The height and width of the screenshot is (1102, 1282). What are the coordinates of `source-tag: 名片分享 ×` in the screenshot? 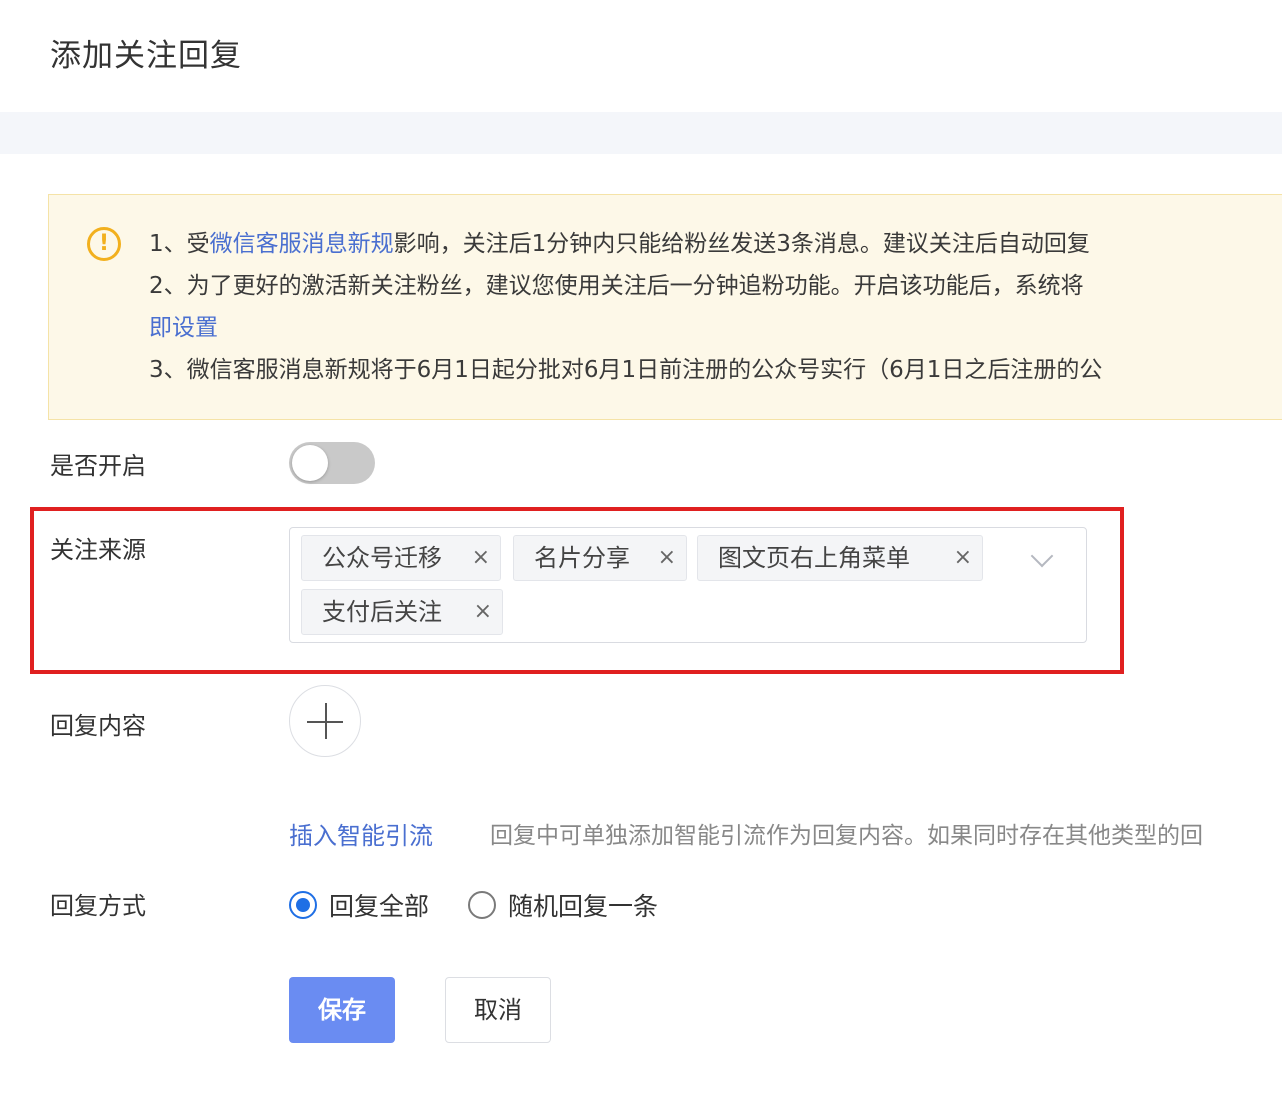 It's located at (600, 558).